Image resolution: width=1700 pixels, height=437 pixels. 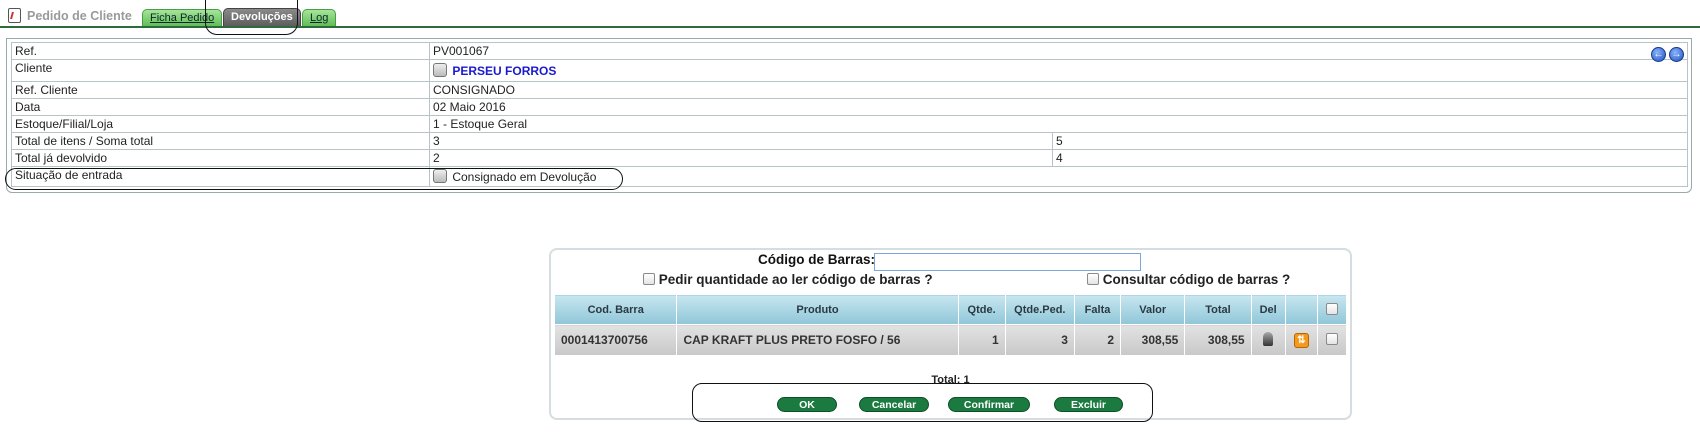 I want to click on info-row-ref: Ref. PV001067 ← →, so click(x=849, y=52).